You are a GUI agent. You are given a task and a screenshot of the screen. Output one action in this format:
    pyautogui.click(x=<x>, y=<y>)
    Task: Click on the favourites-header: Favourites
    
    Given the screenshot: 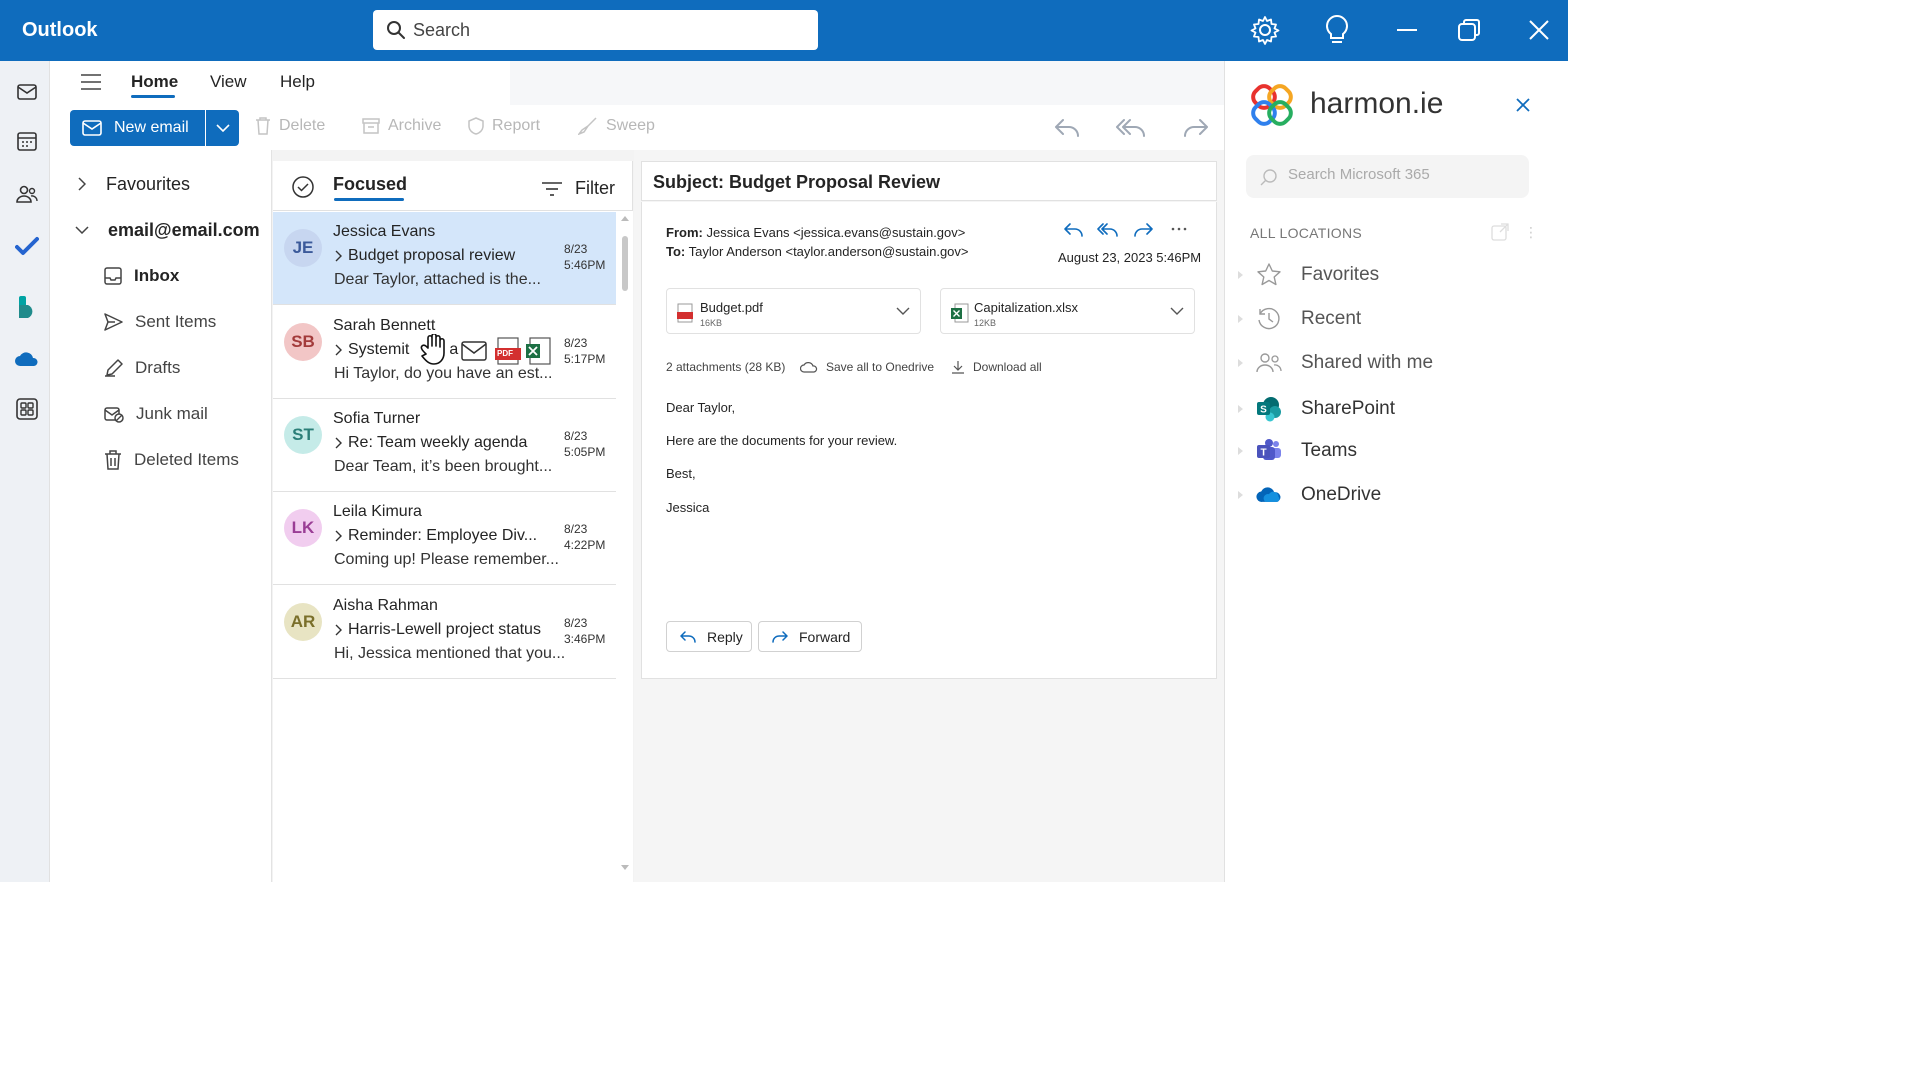 What is the action you would take?
    pyautogui.click(x=148, y=184)
    